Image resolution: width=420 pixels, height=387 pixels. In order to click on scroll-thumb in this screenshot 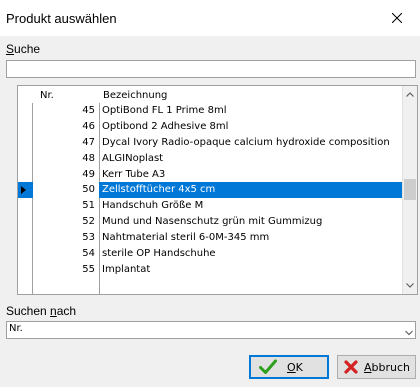, I will do `click(410, 189)`.